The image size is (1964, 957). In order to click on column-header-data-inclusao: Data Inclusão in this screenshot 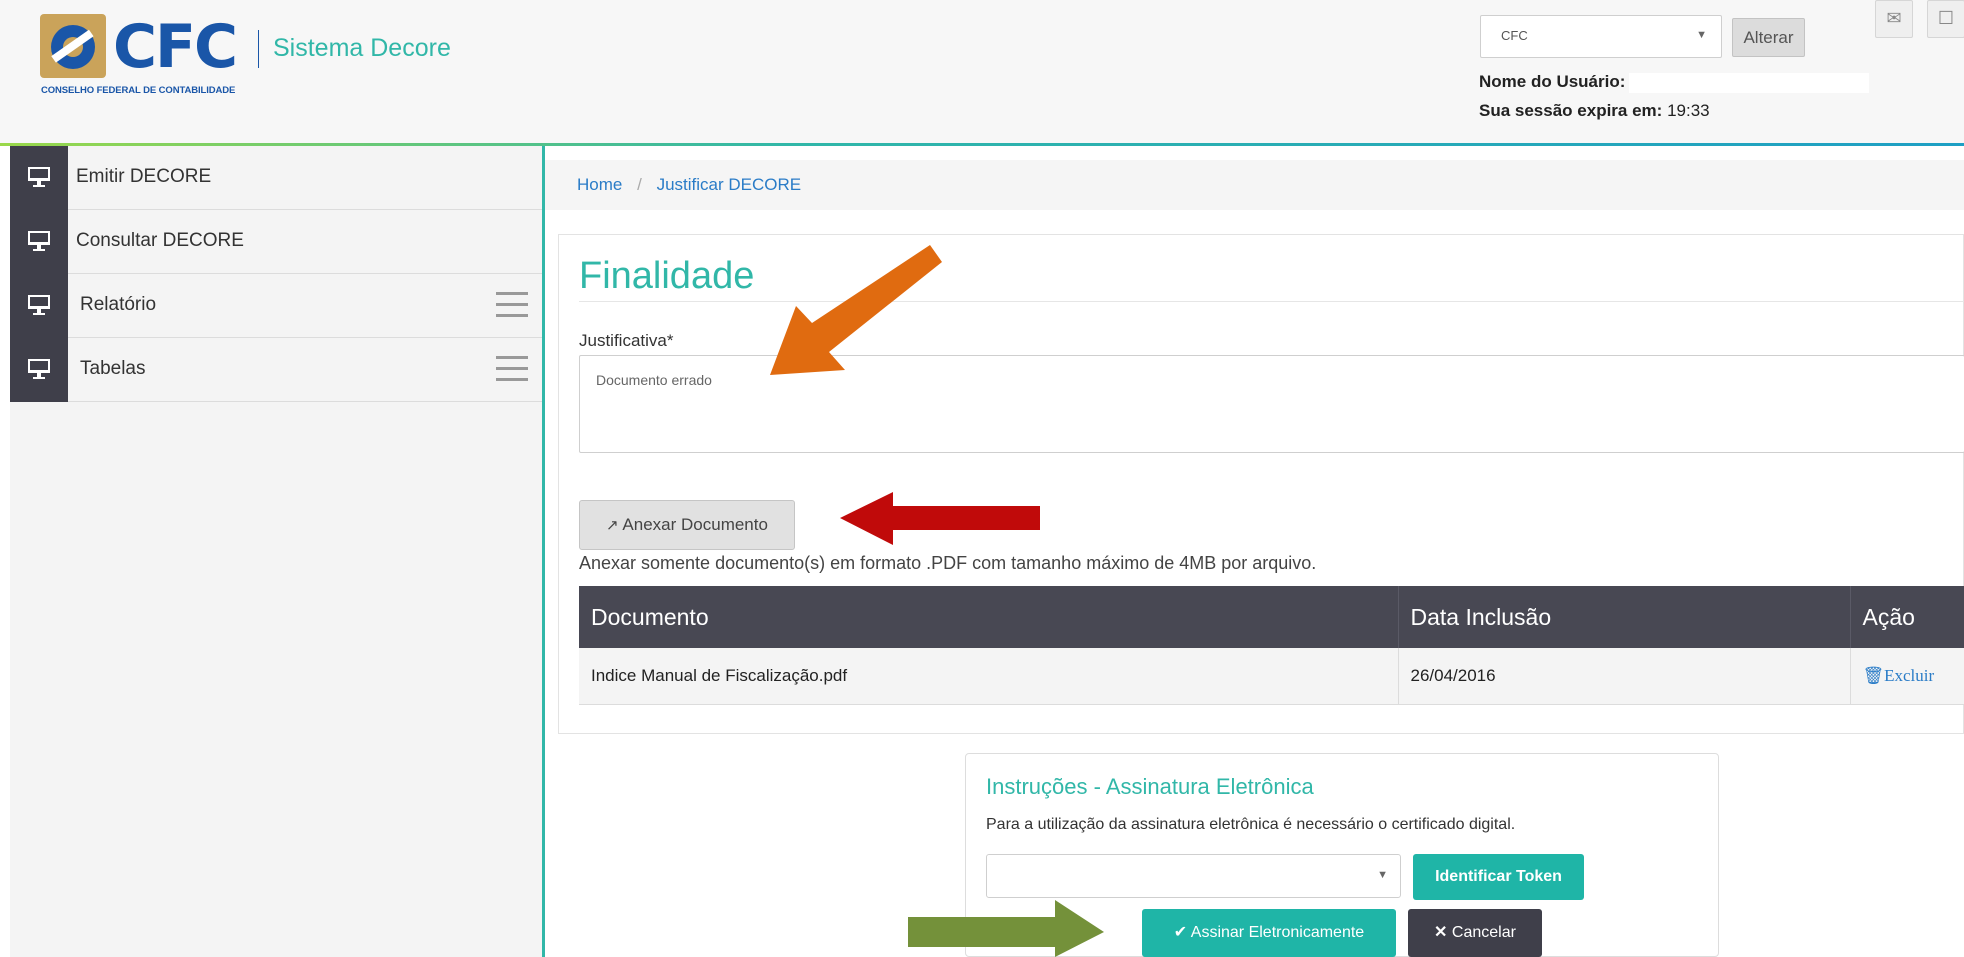, I will do `click(1624, 617)`.